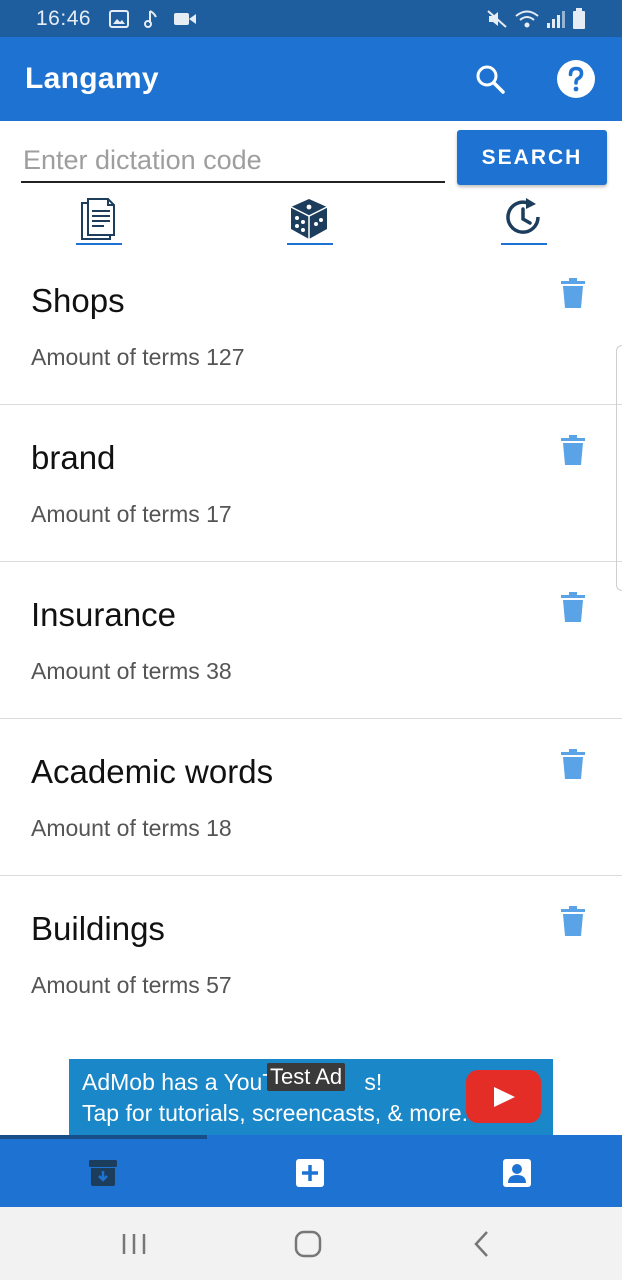 The width and height of the screenshot is (622, 1280). I want to click on scrollbar, so click(619, 468).